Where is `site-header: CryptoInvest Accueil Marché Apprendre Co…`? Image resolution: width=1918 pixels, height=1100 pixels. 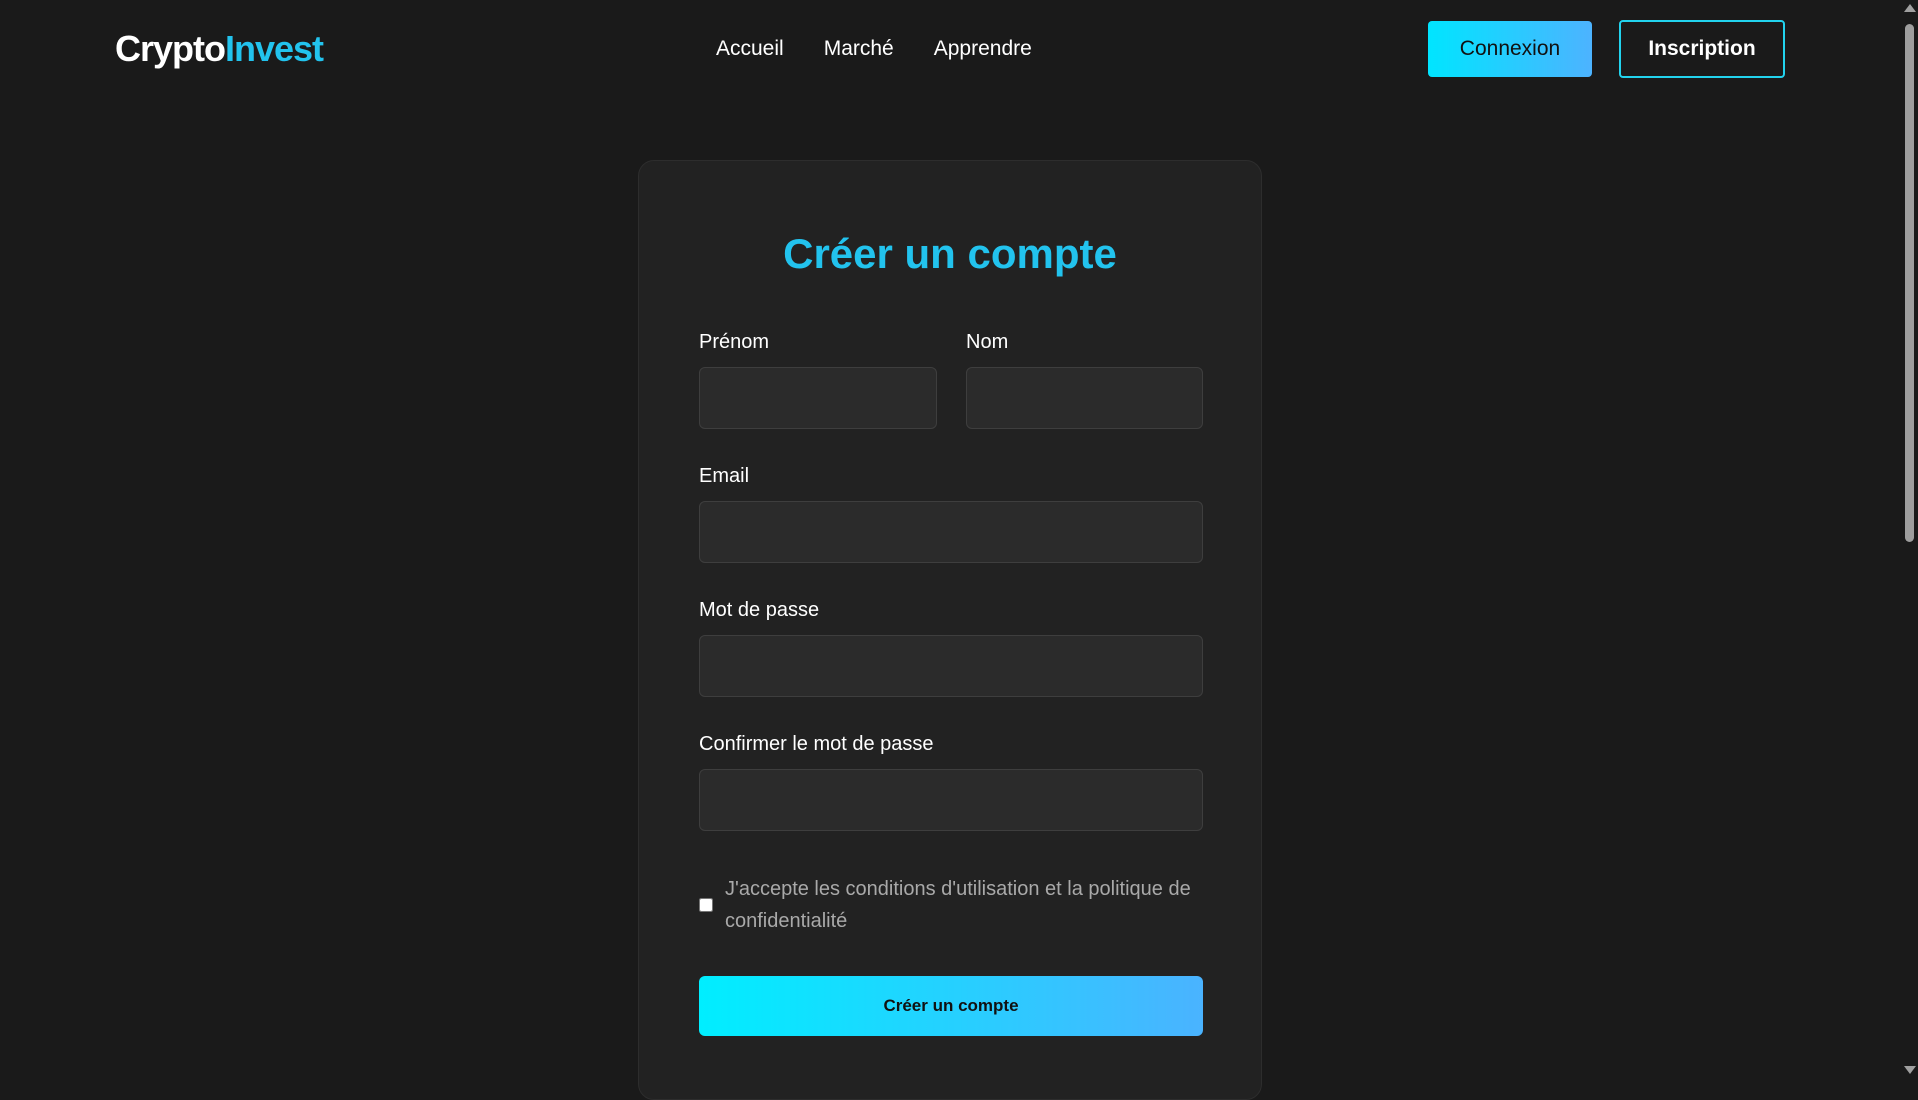
site-header: CryptoInvest Accueil Marché Apprendre Co… is located at coordinates (949, 49).